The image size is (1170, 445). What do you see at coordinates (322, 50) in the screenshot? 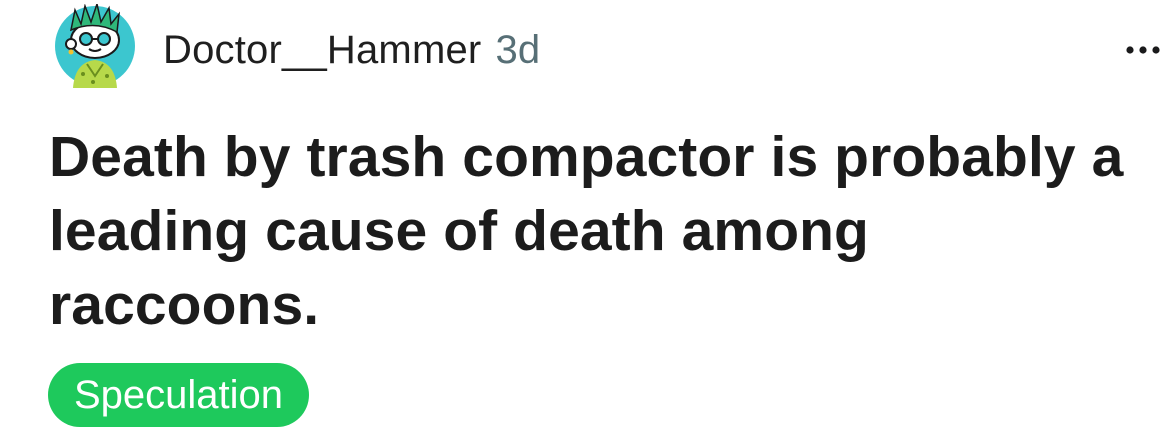
I see `author-username: Doctor__Hammer` at bounding box center [322, 50].